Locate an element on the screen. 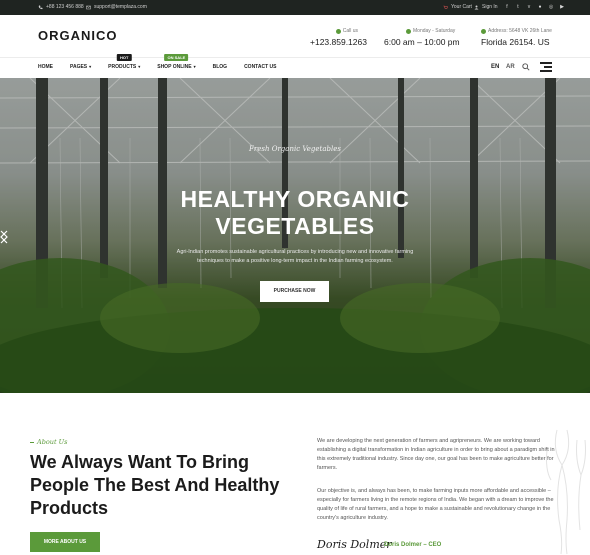  topbar-phone-text: +88 123 456 888 is located at coordinates (65, 7).